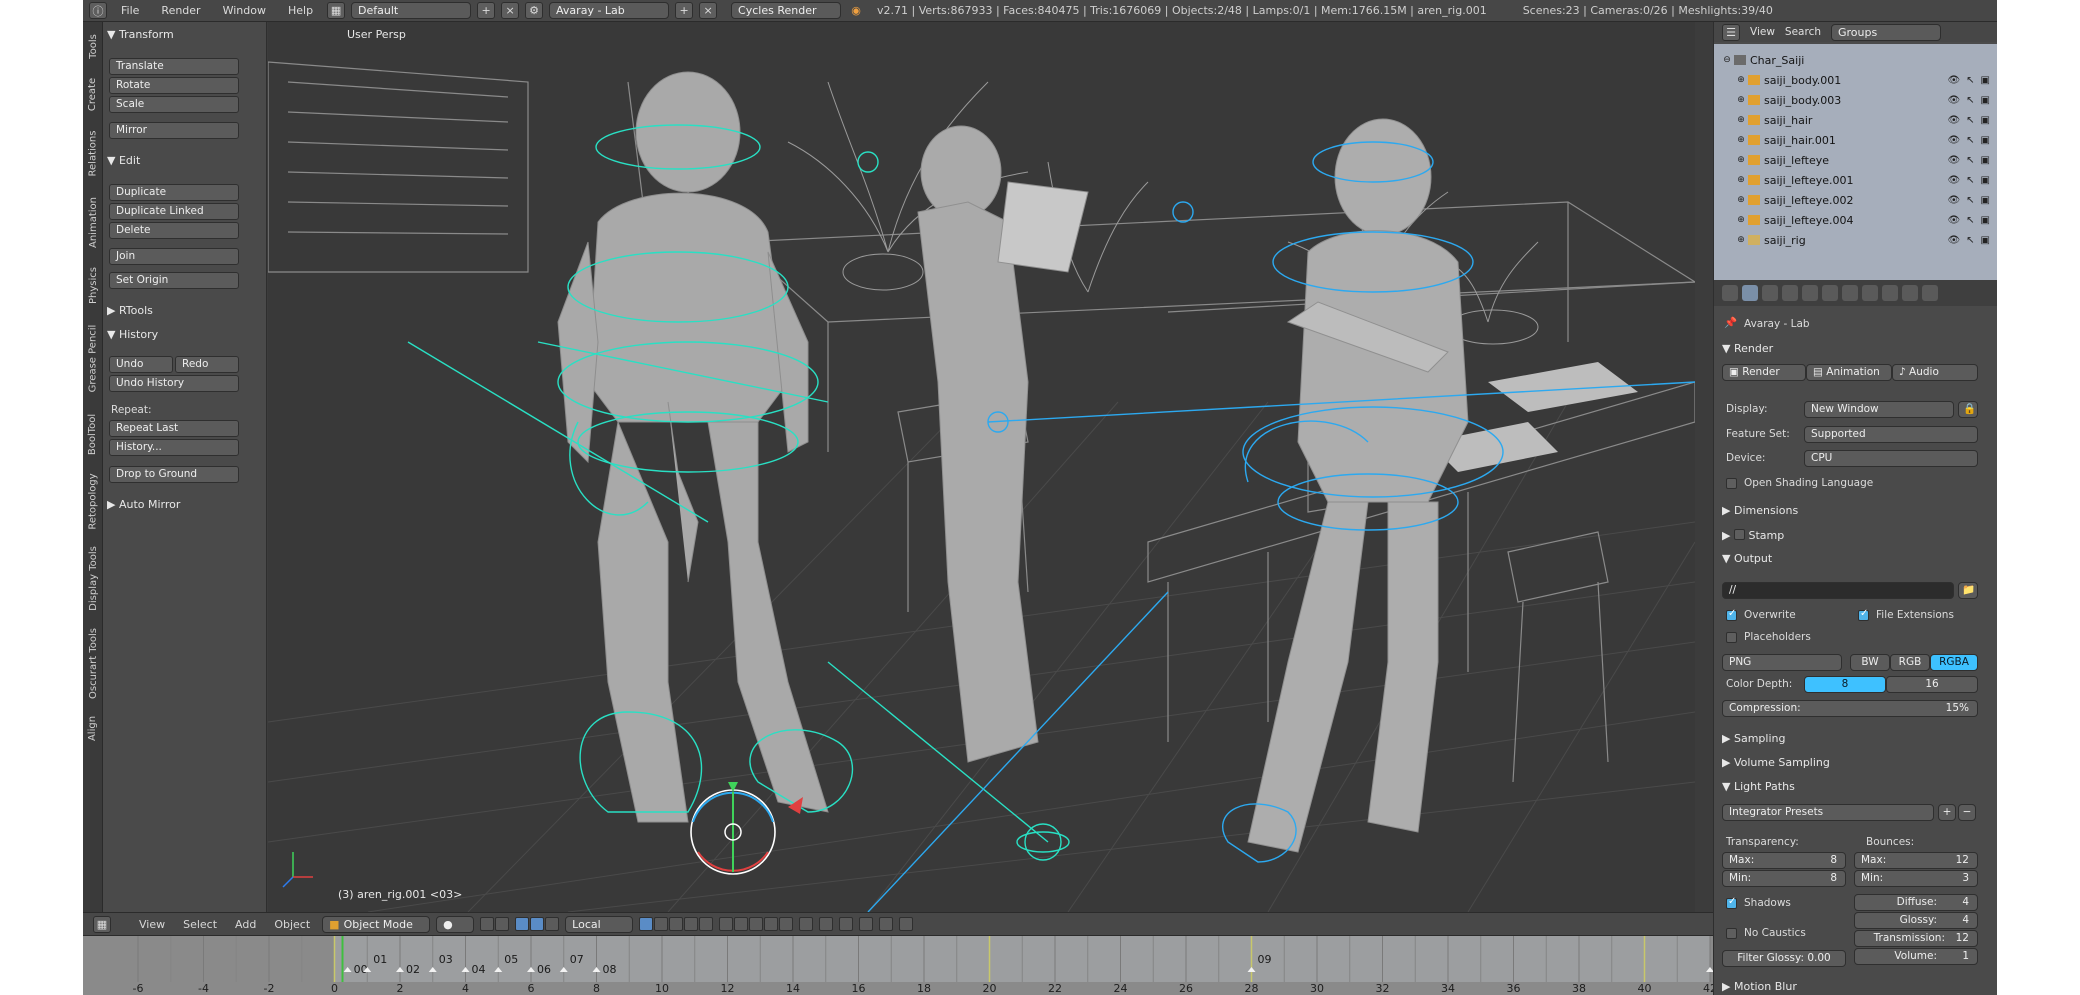  I want to click on folder-icon: 📁, so click(1968, 590).